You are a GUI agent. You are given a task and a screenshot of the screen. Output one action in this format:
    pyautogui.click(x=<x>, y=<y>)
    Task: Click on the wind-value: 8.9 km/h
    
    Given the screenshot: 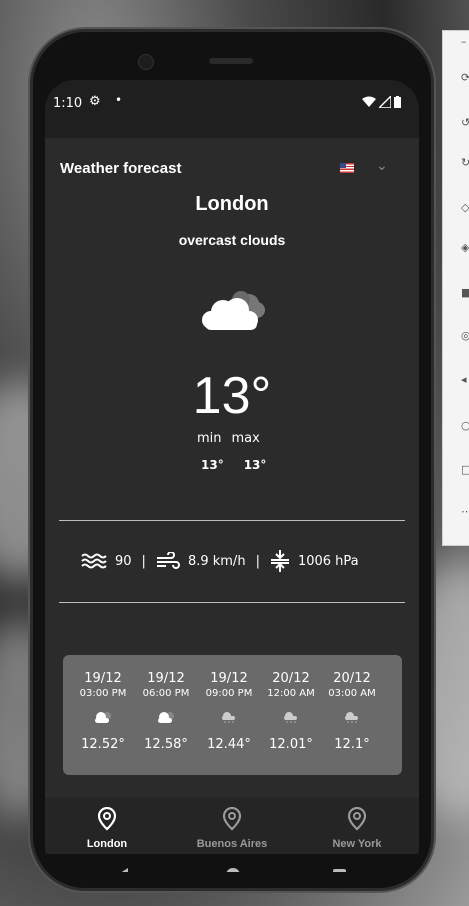 What is the action you would take?
    pyautogui.click(x=216, y=561)
    